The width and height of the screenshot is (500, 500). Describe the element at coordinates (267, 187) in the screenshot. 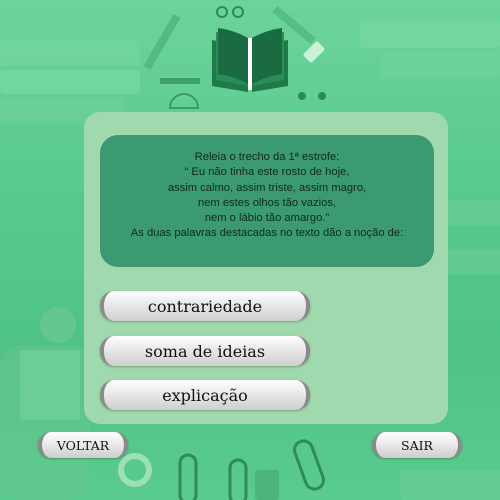

I see `question-line: assim calmo, assim triste, assim magro,` at that location.